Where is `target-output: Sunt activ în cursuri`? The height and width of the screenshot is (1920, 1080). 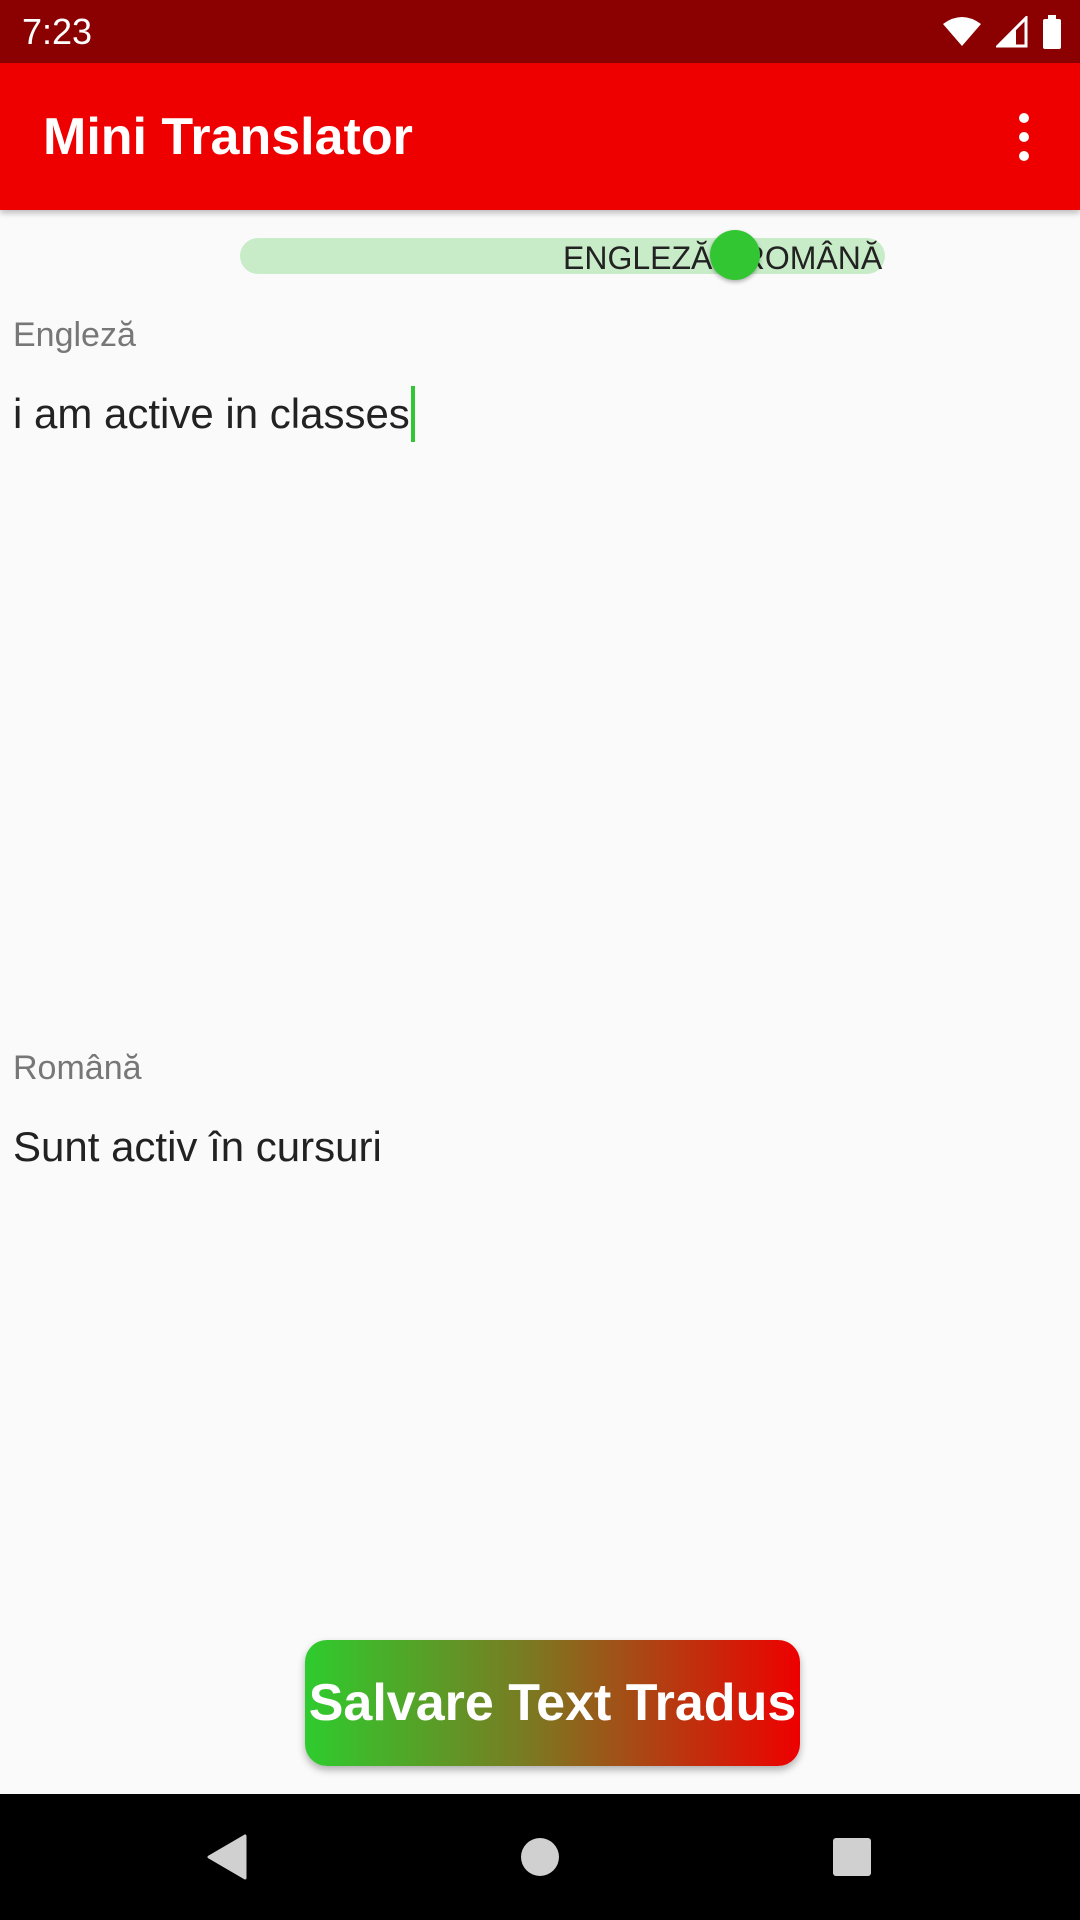
target-output: Sunt activ în cursuri is located at coordinates (197, 1147).